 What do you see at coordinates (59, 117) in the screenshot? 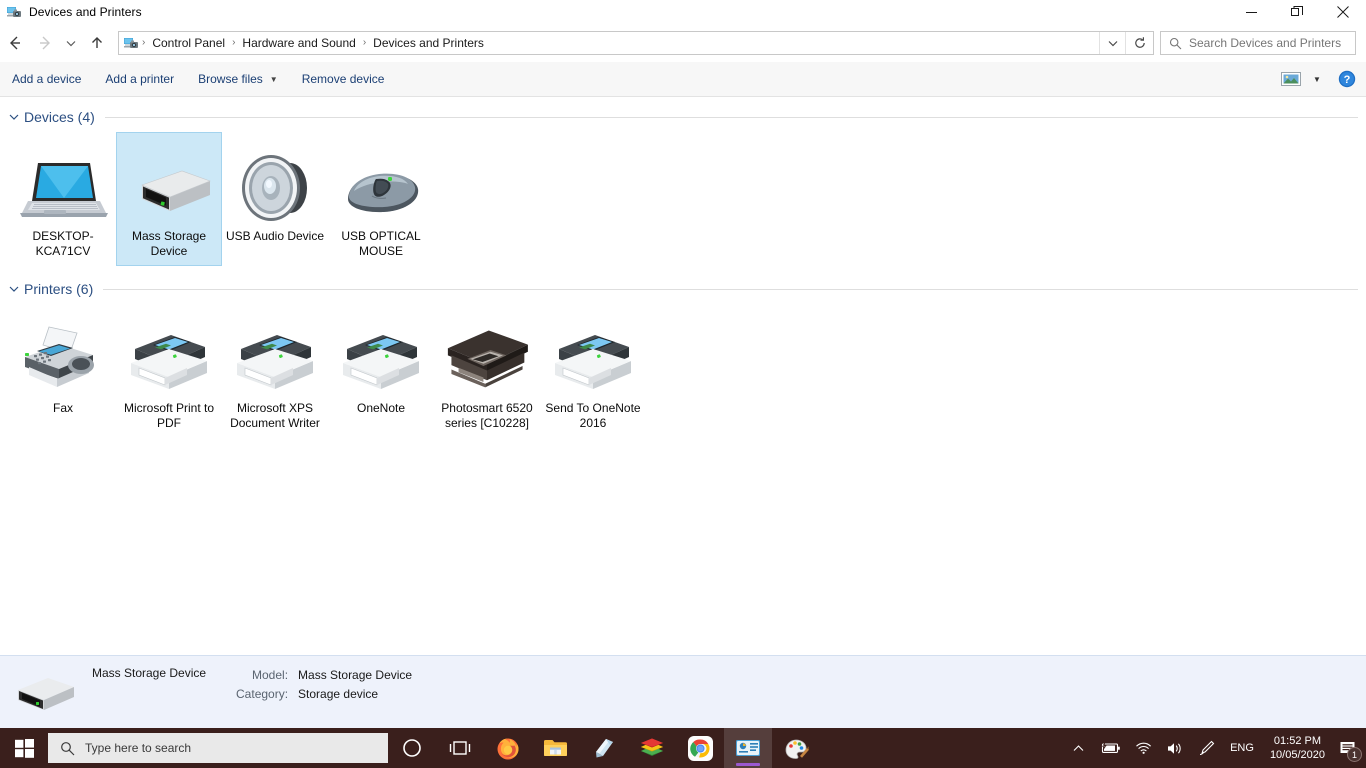
I see `group-title-devices: Devices (4)` at bounding box center [59, 117].